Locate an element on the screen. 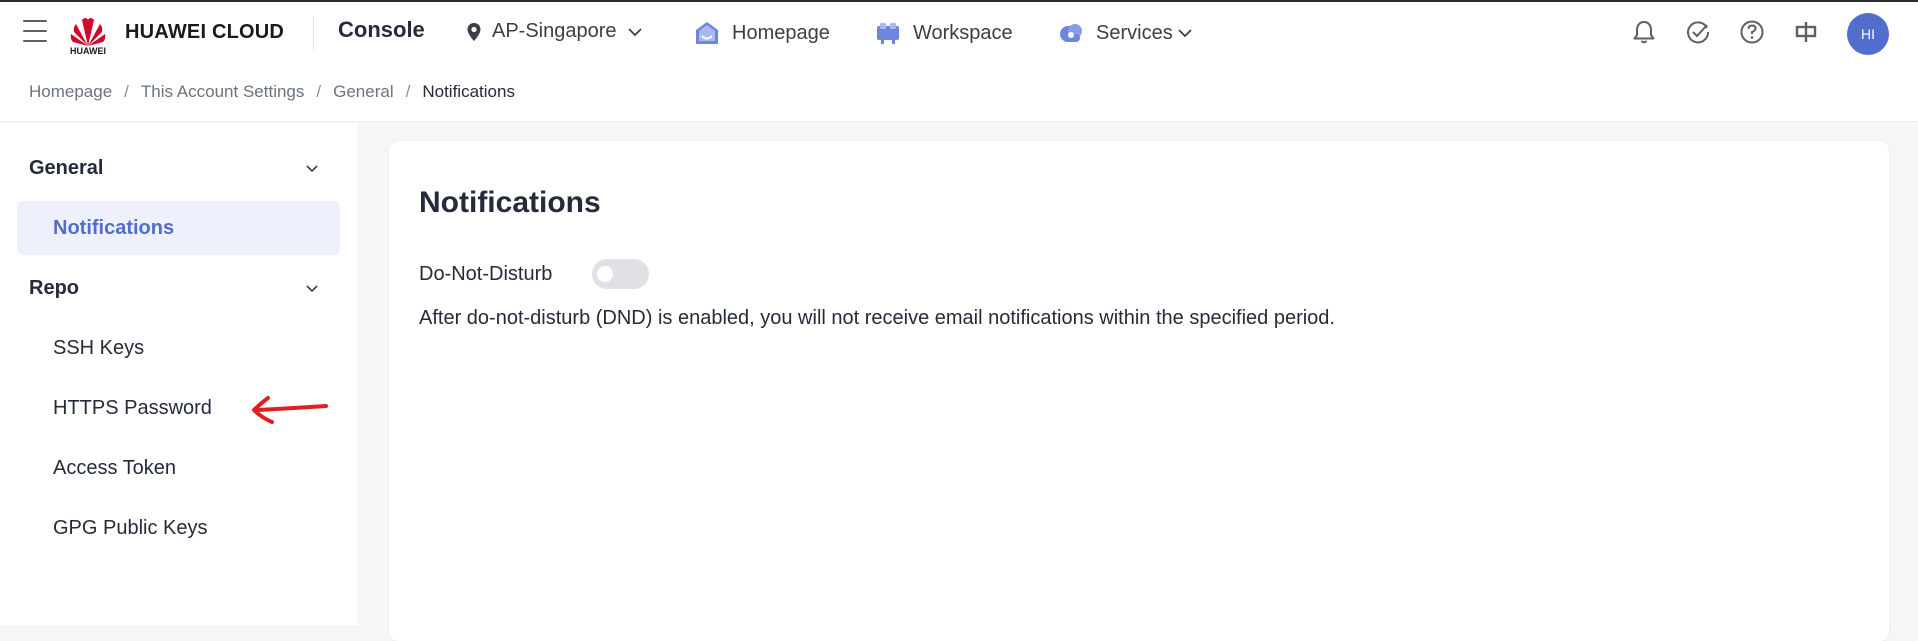 This screenshot has height=641, width=1918. page-title: Notifications is located at coordinates (510, 202).